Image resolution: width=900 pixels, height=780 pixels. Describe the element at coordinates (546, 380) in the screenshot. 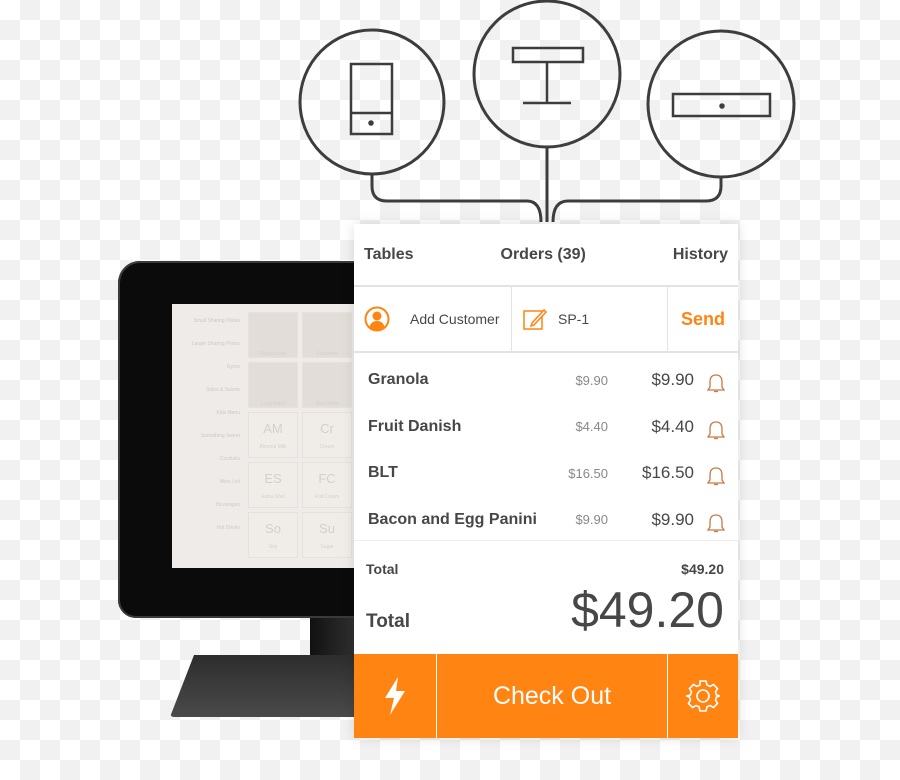

I see `order-item: Granola $9.90 $9.90` at that location.